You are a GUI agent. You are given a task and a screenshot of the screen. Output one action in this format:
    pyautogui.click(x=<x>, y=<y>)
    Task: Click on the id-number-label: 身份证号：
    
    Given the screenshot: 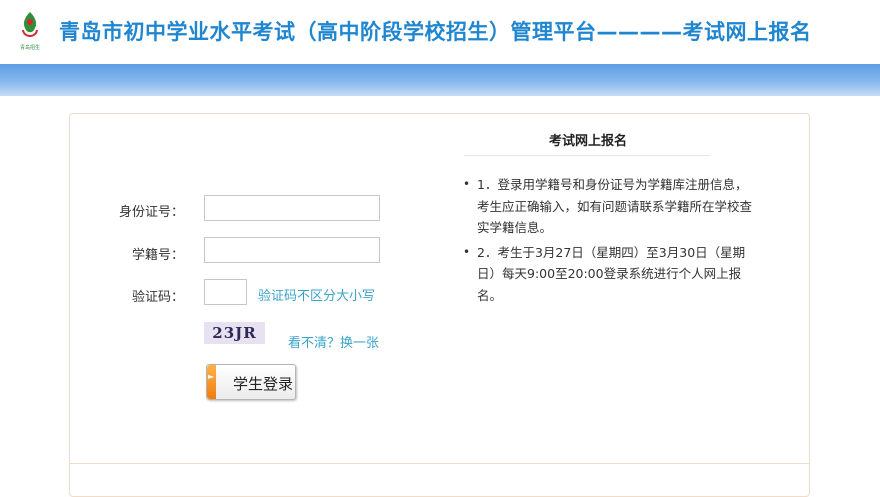 What is the action you would take?
    pyautogui.click(x=151, y=212)
    